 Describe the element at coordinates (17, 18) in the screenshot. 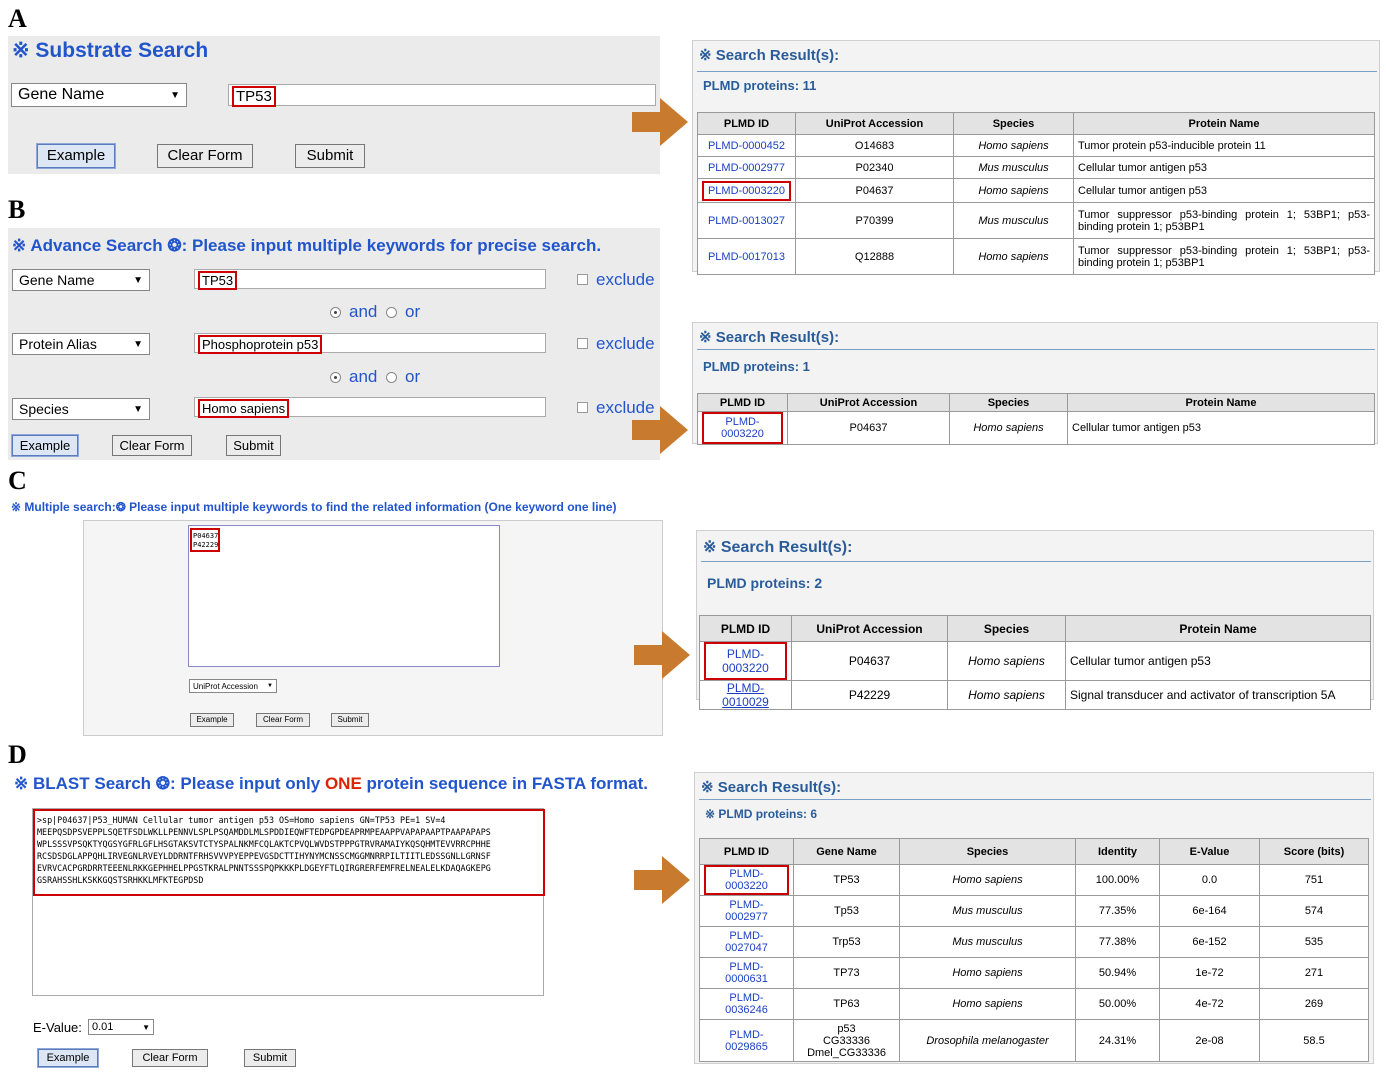

I see `panel-label-a: A` at that location.